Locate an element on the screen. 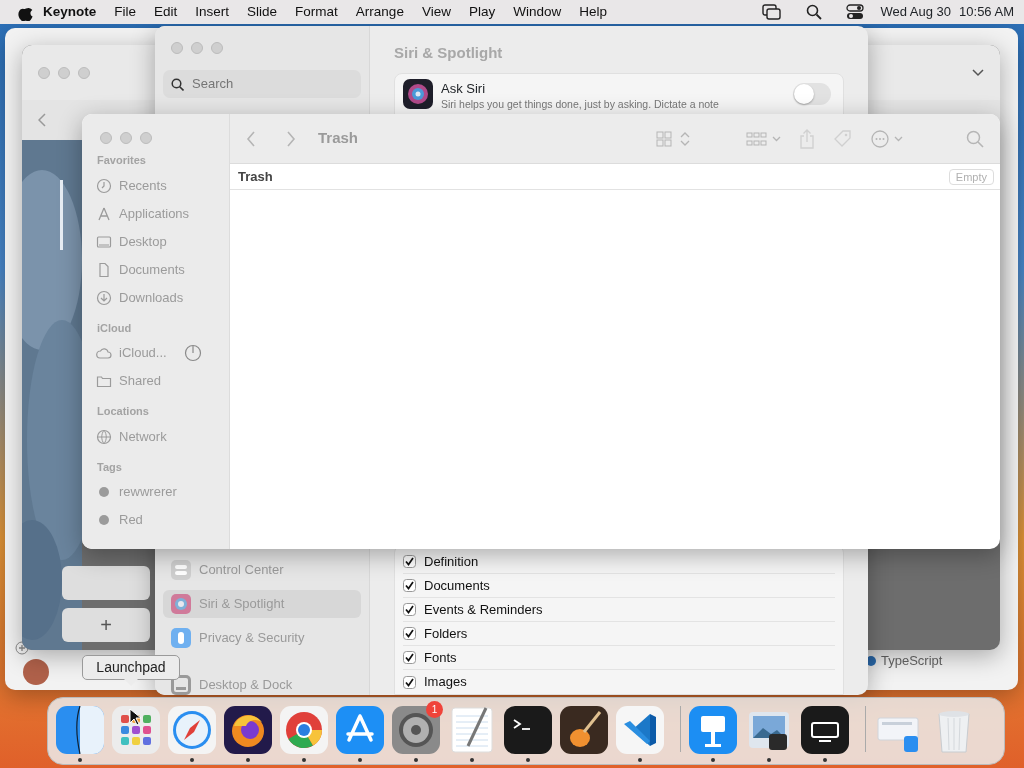 Image resolution: width=1024 pixels, height=768 pixels. sidebar-item: Recents is located at coordinates (143, 185).